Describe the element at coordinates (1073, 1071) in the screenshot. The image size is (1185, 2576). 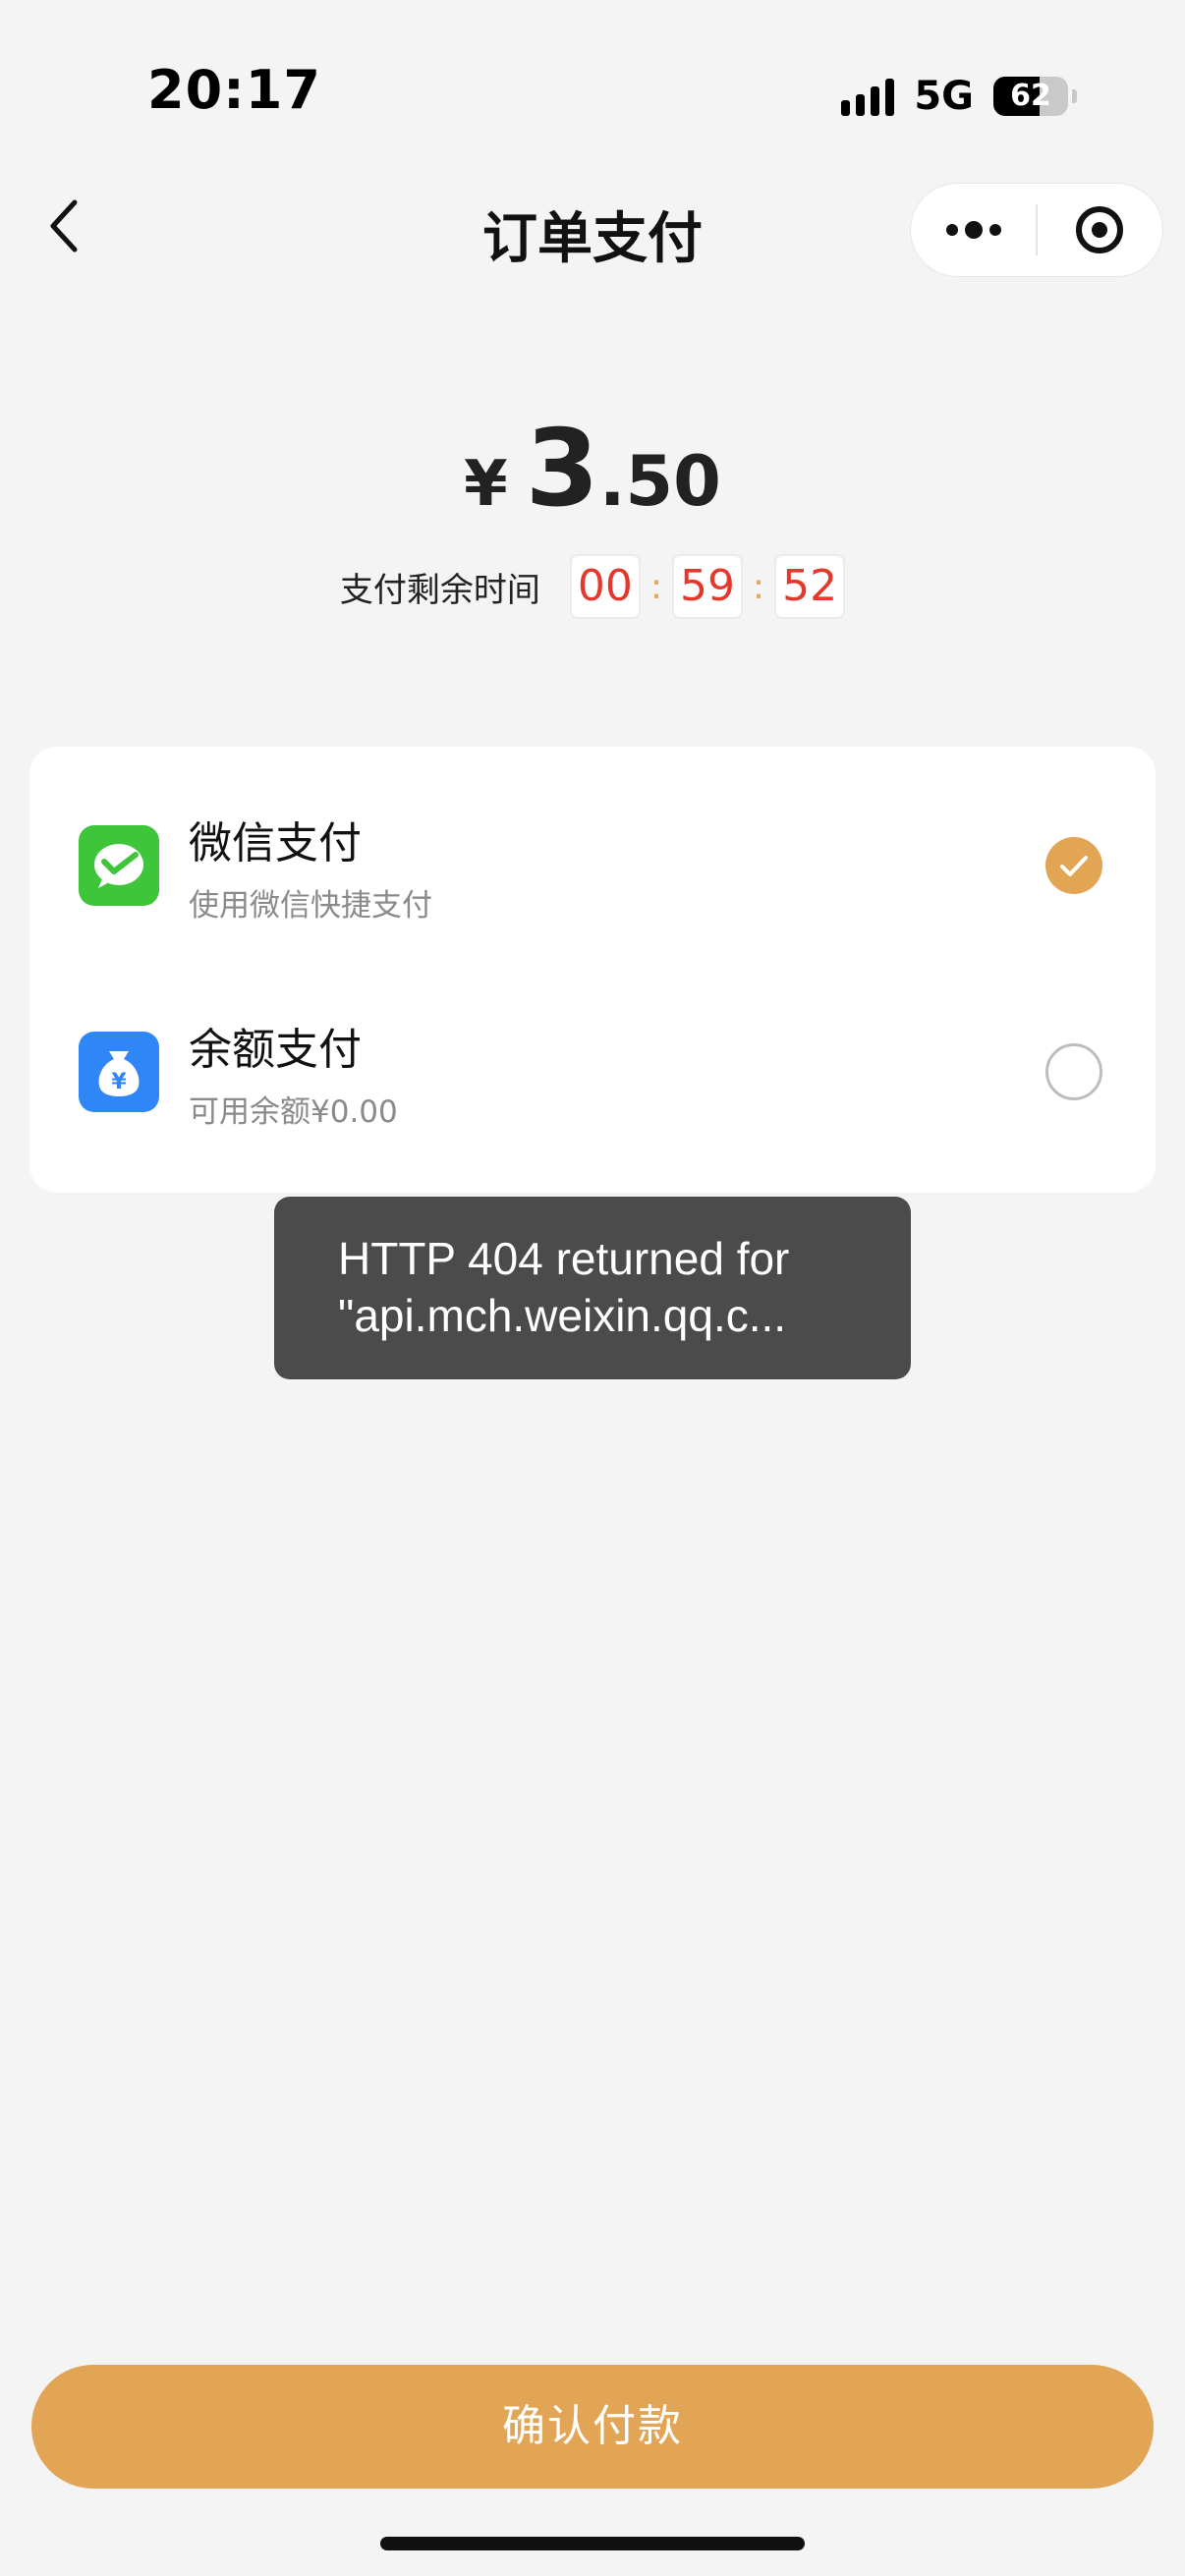
I see `radio-unchecked` at that location.